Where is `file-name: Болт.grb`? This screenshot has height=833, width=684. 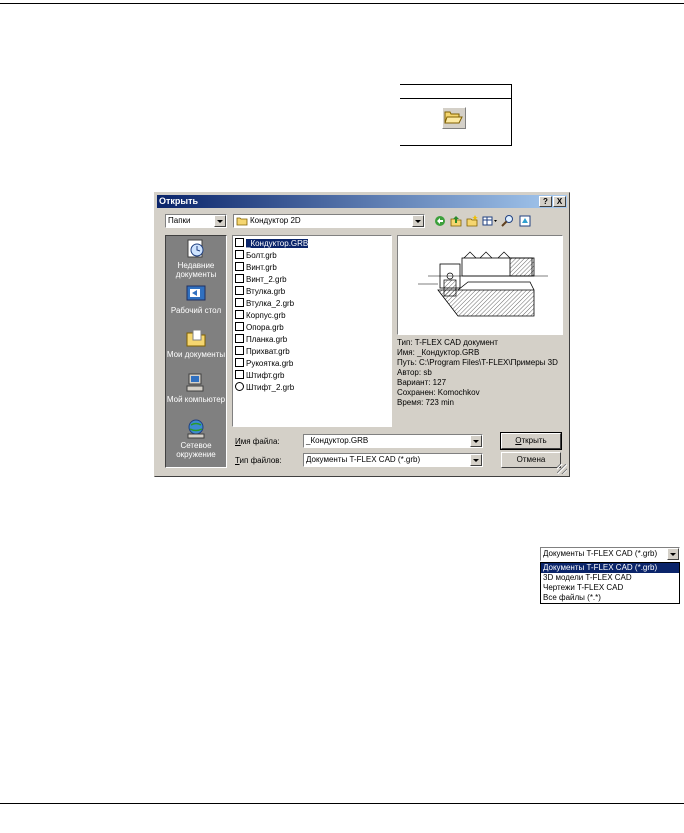 file-name: Болт.grb is located at coordinates (261, 255).